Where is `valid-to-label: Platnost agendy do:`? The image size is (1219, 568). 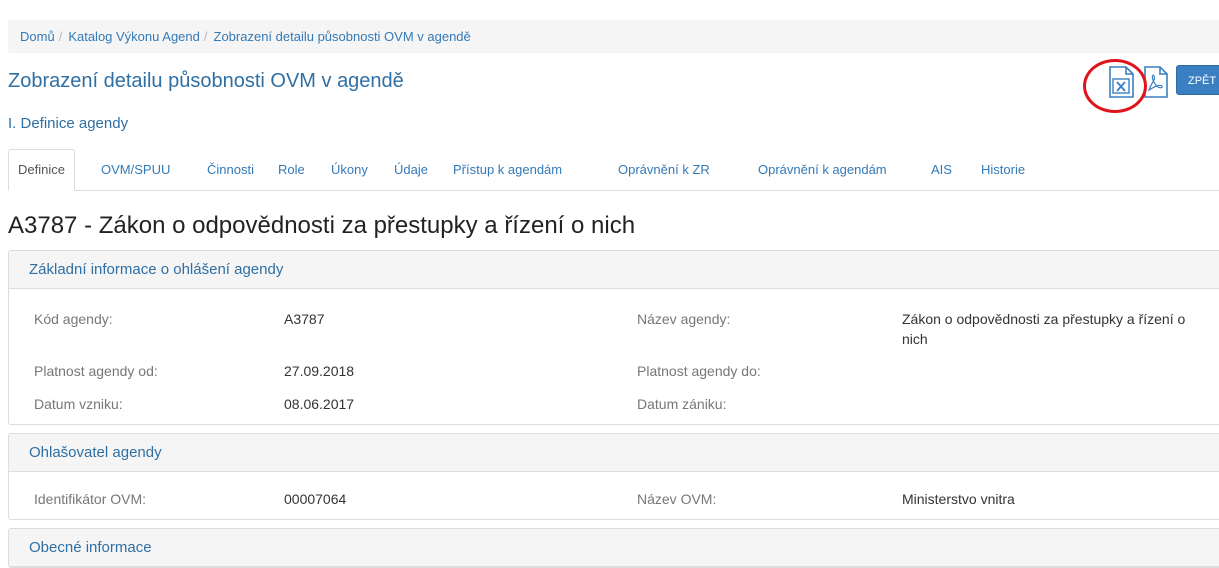 valid-to-label: Platnost agendy do: is located at coordinates (699, 371).